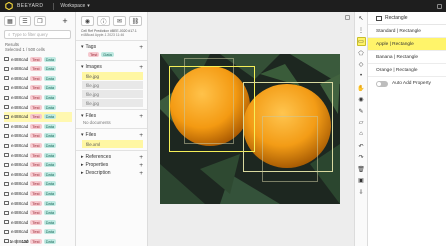  Describe the element at coordinates (361, 111) in the screenshot. I see `brush-icon: ✎` at that location.